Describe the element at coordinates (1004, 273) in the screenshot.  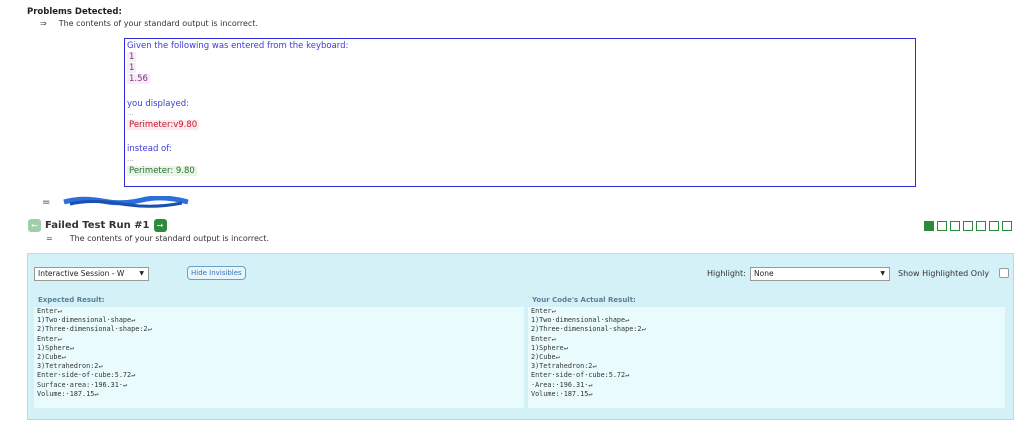
I see `show-highlighted-checkbox` at that location.